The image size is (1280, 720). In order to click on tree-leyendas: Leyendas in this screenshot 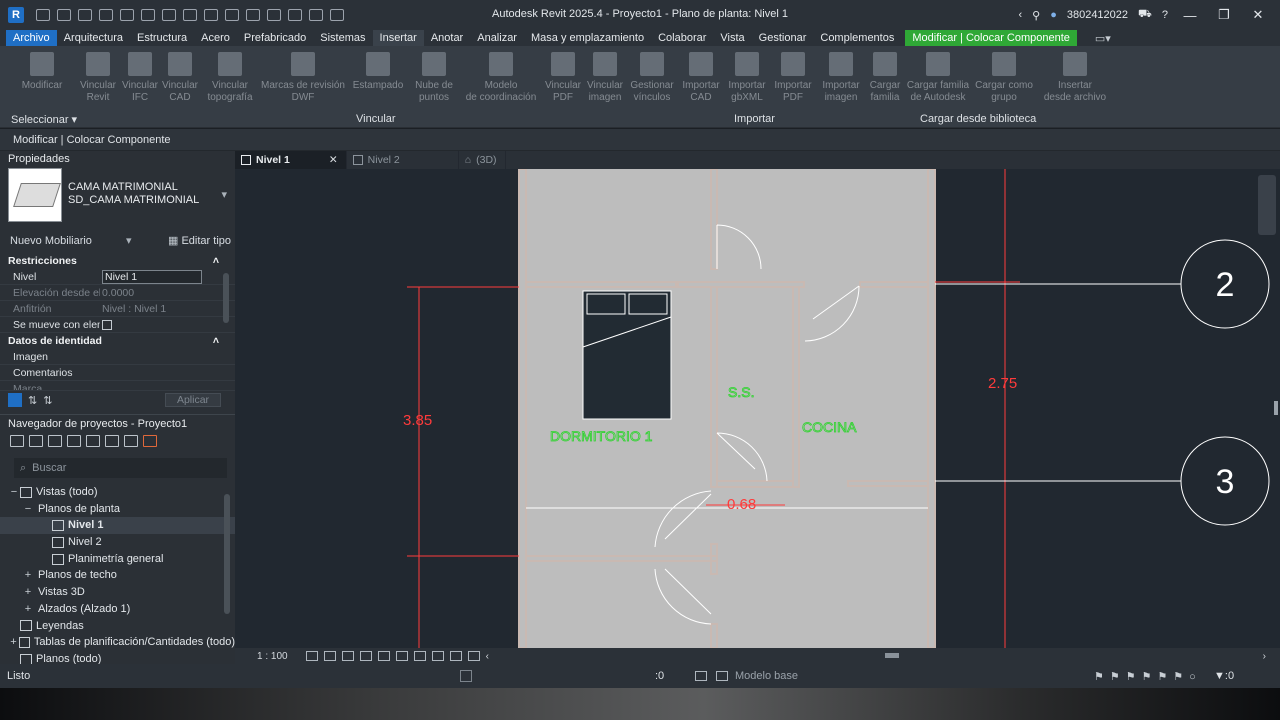, I will do `click(117, 626)`.